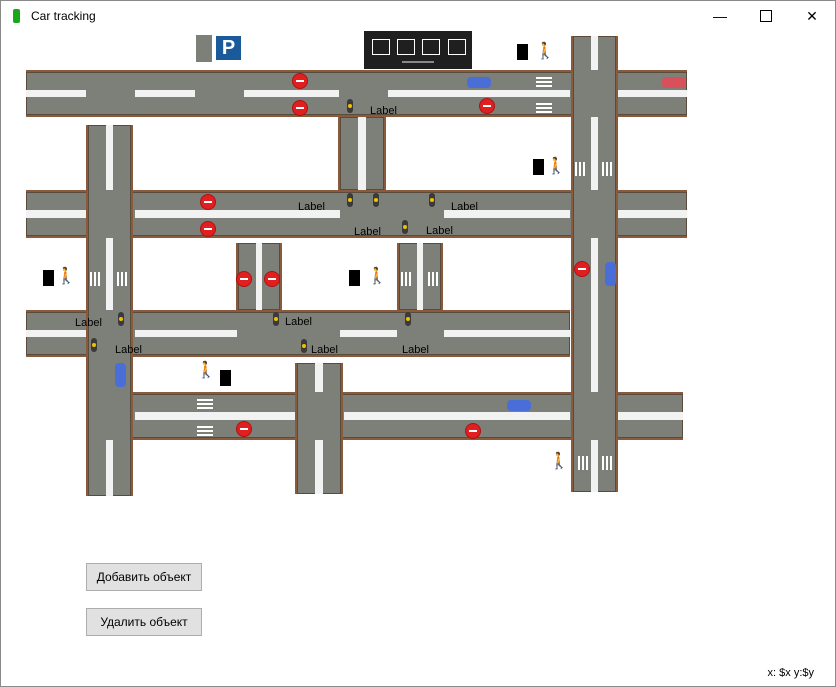  Describe the element at coordinates (381, 47) in the screenshot. I see `add-object-tool-icon` at that location.